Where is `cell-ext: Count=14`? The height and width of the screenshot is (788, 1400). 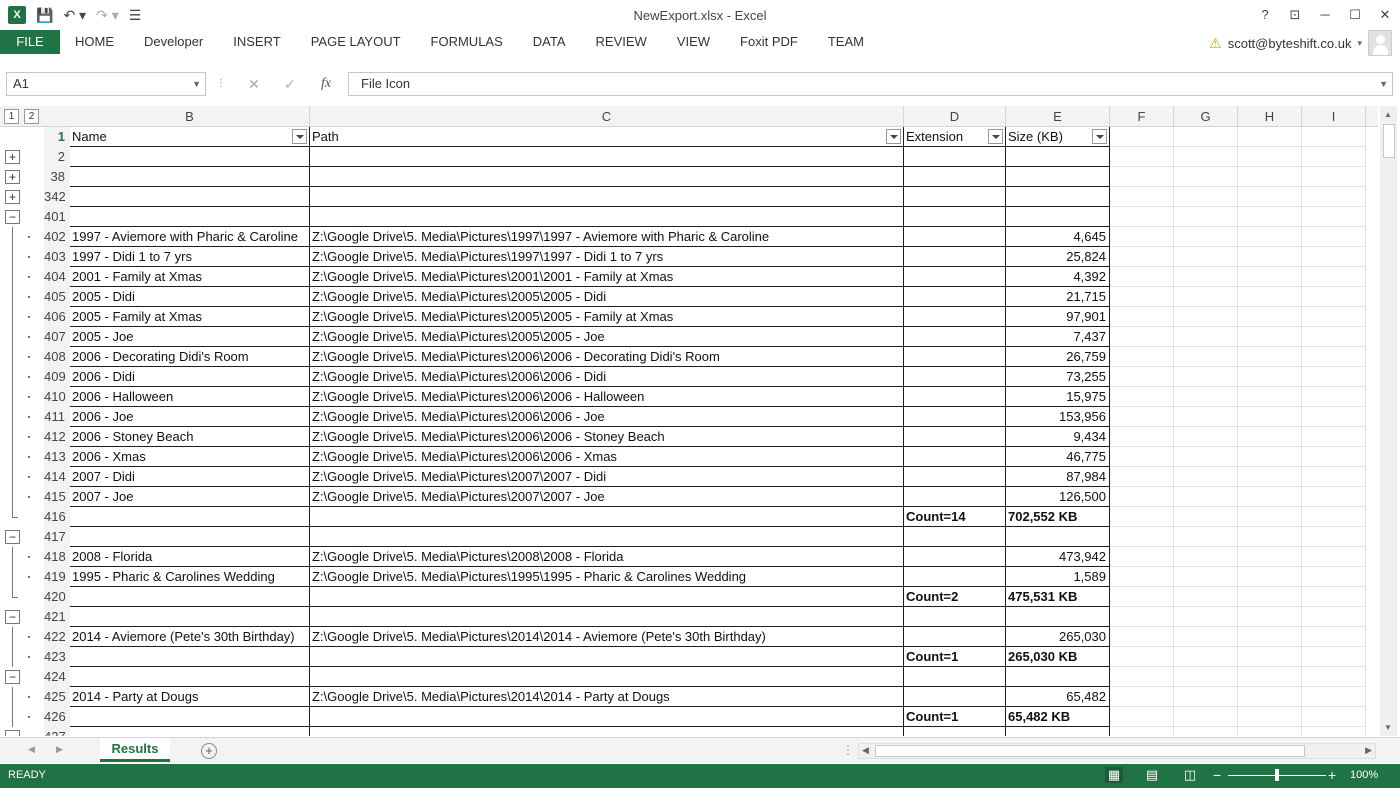
cell-ext: Count=14 is located at coordinates (955, 517).